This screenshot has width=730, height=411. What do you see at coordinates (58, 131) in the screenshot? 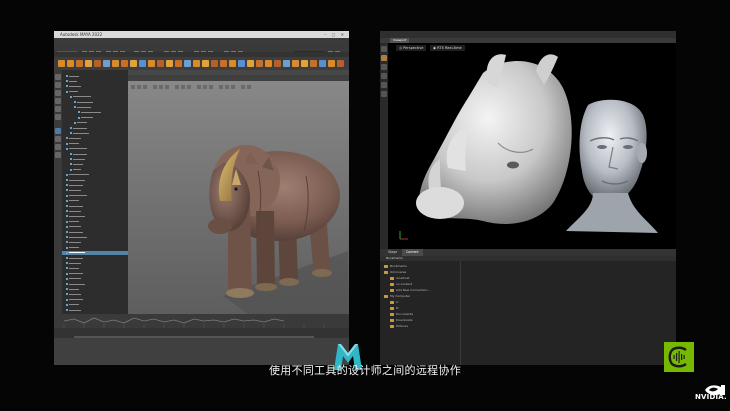
I see `layout-single-icon` at bounding box center [58, 131].